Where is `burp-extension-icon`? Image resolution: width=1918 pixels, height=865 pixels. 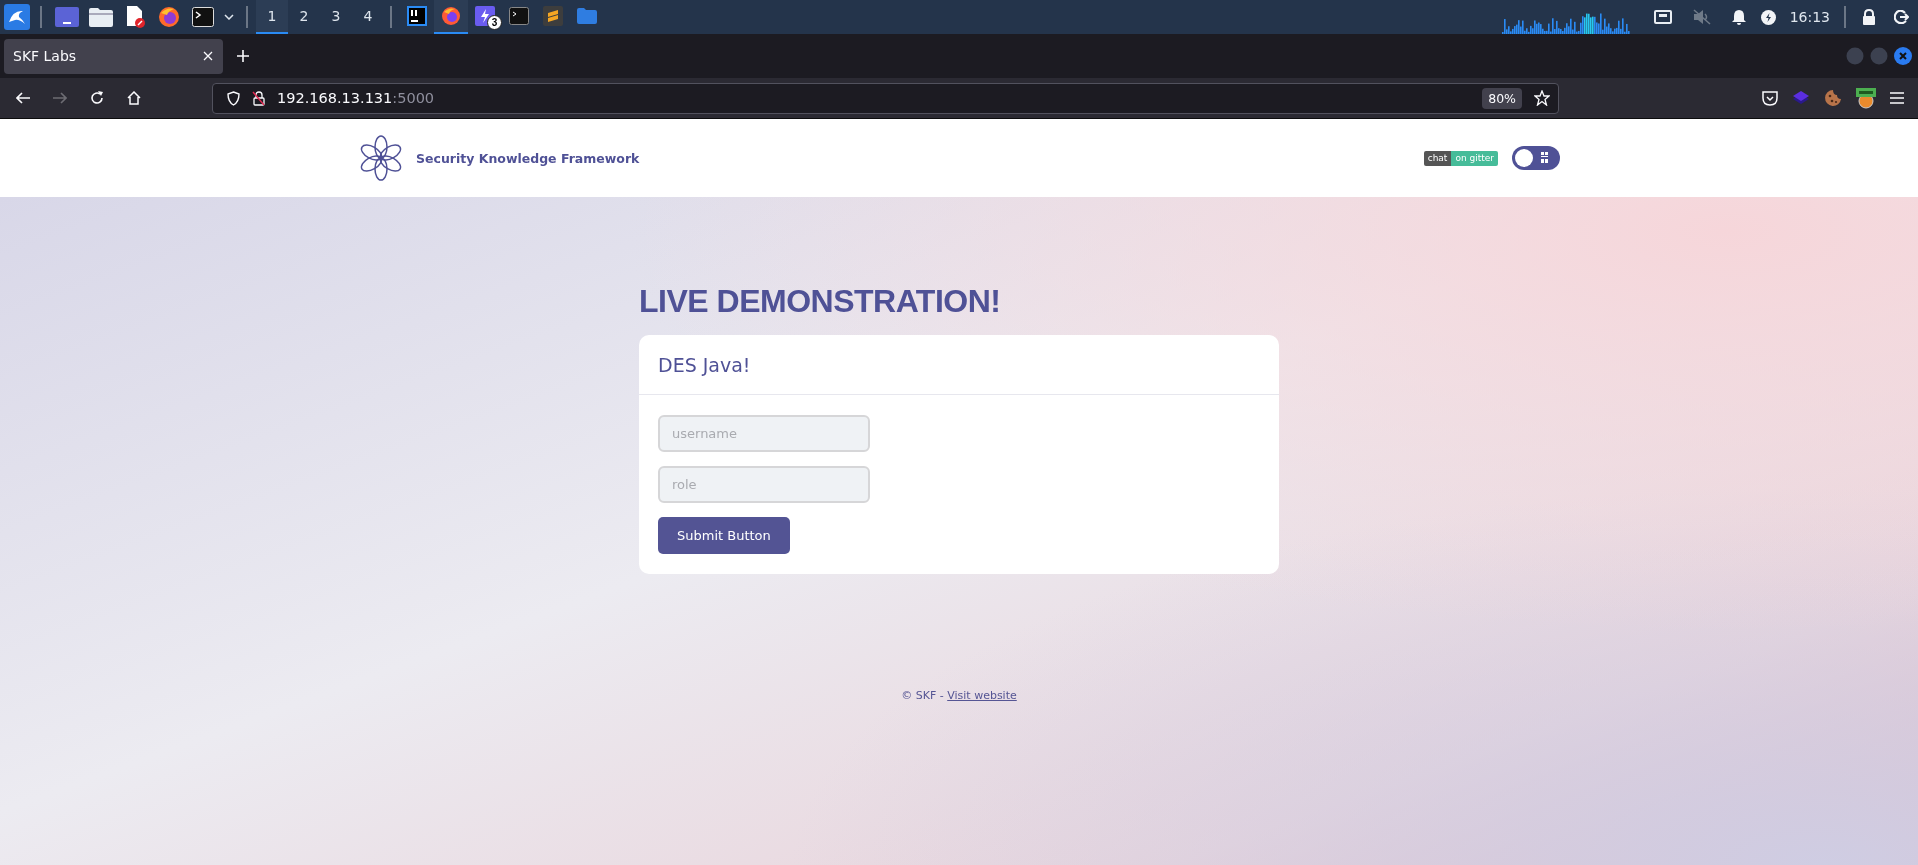 burp-extension-icon is located at coordinates (1866, 98).